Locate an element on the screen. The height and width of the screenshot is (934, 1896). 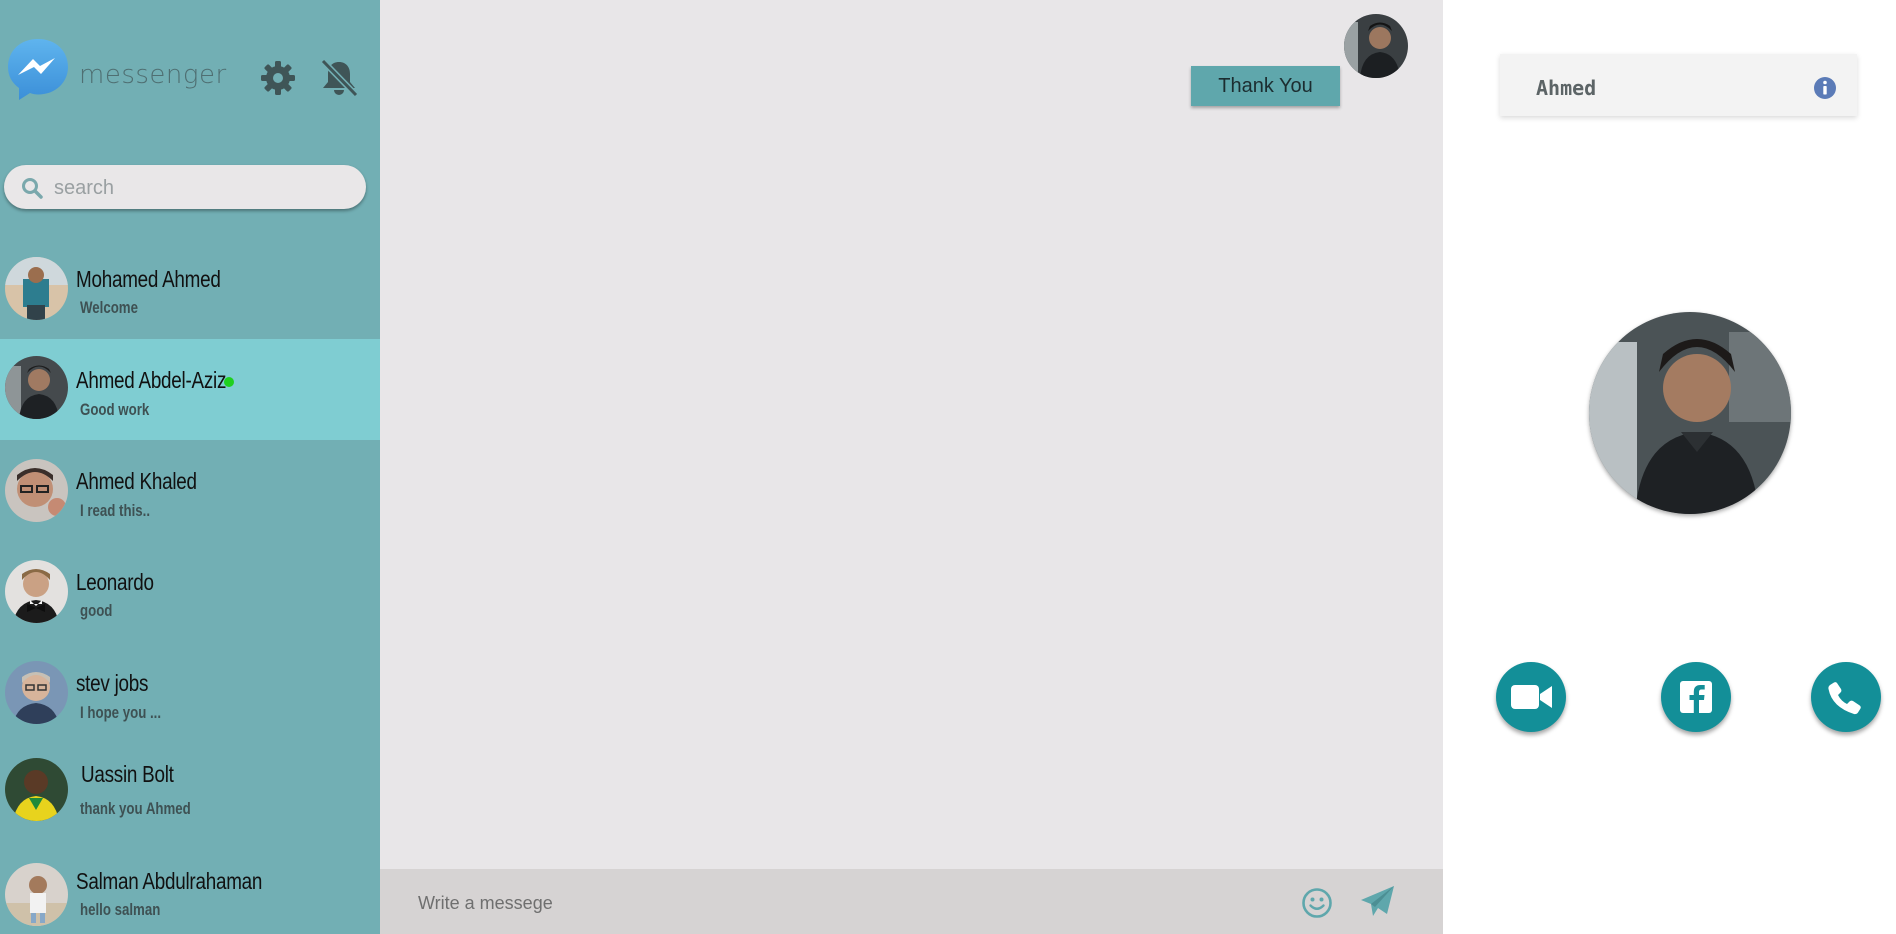
contact-last-message: Good work is located at coordinates (115, 409).